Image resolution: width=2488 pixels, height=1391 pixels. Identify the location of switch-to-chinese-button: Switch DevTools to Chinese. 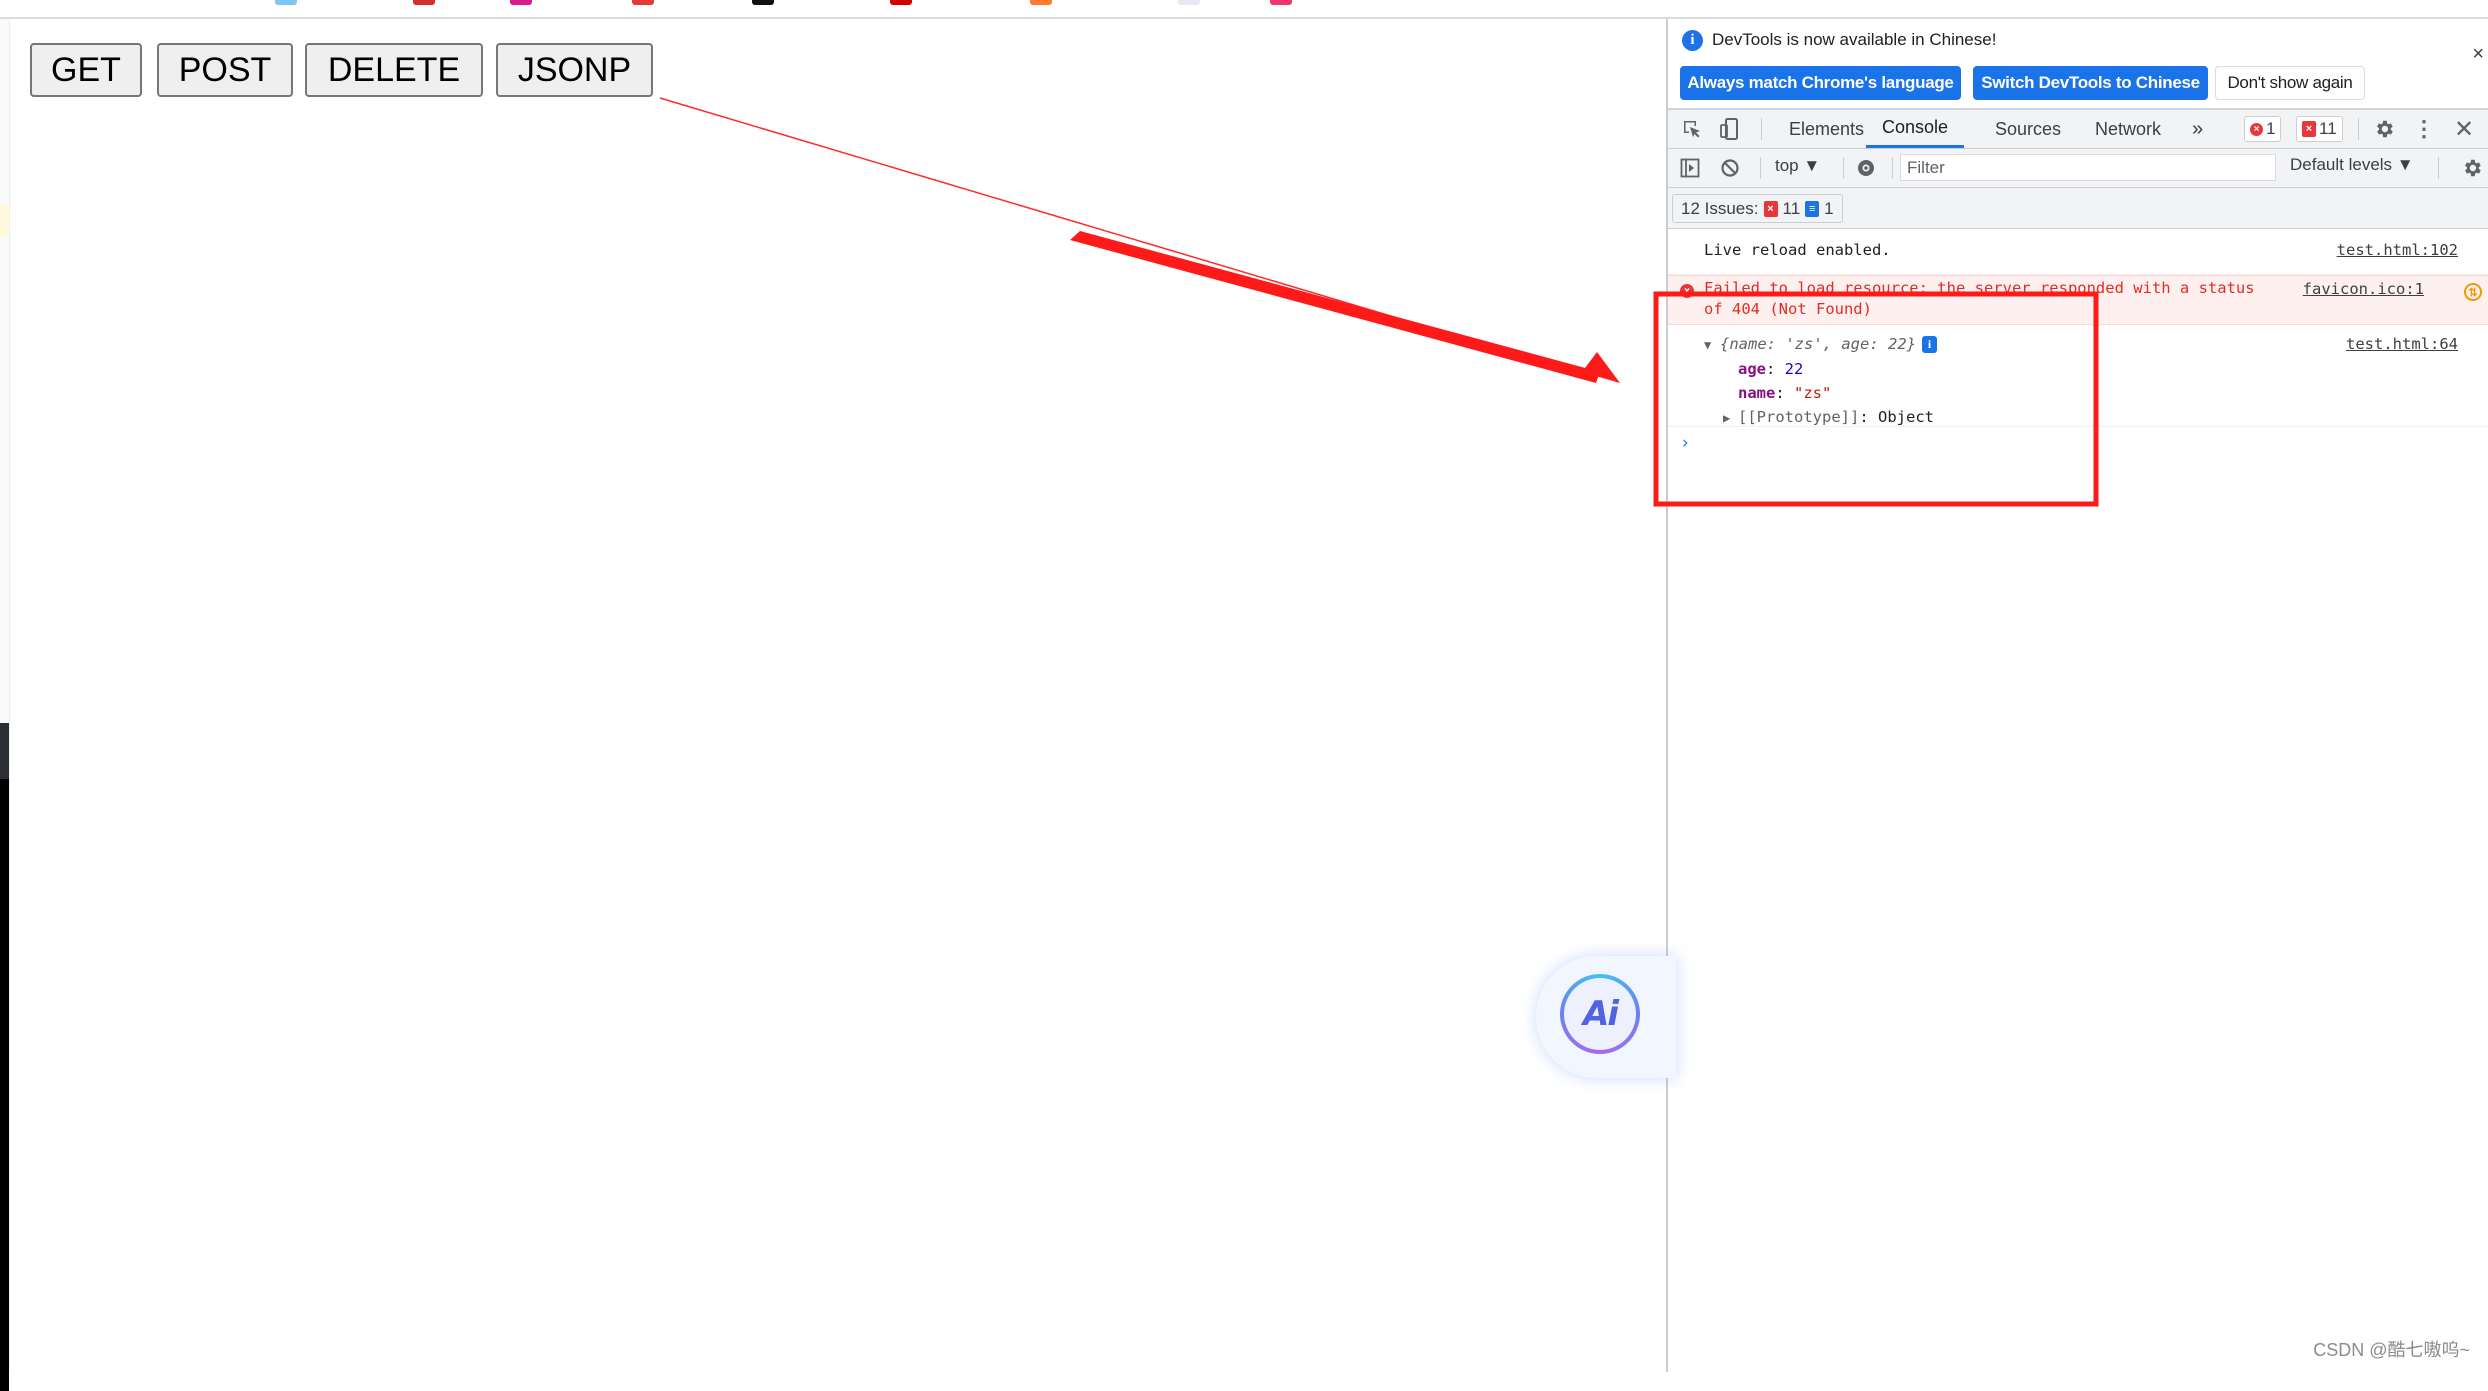
(2090, 83).